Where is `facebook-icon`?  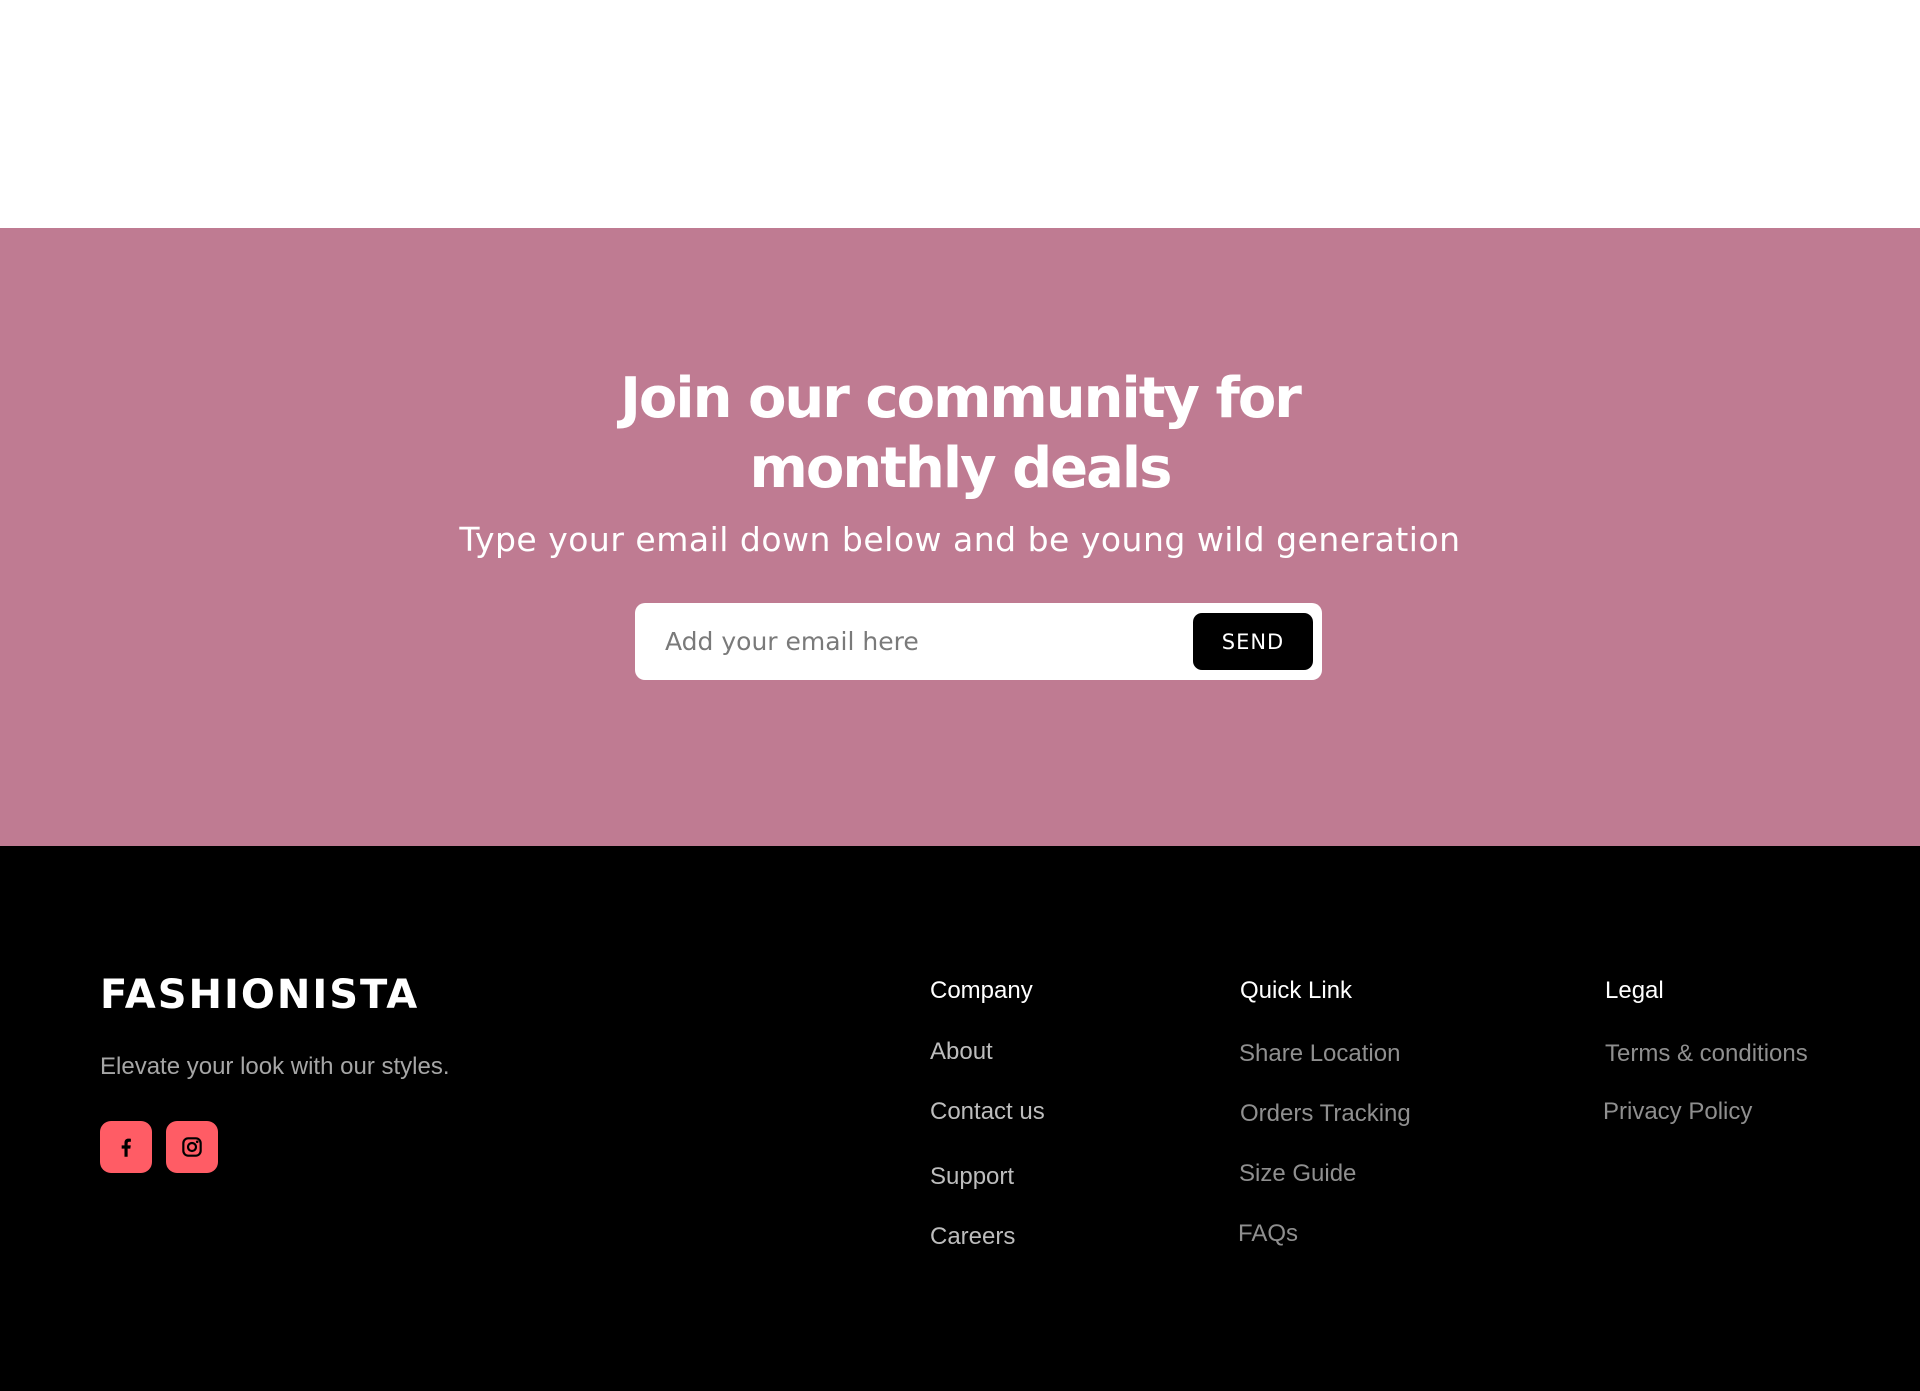 facebook-icon is located at coordinates (126, 1147).